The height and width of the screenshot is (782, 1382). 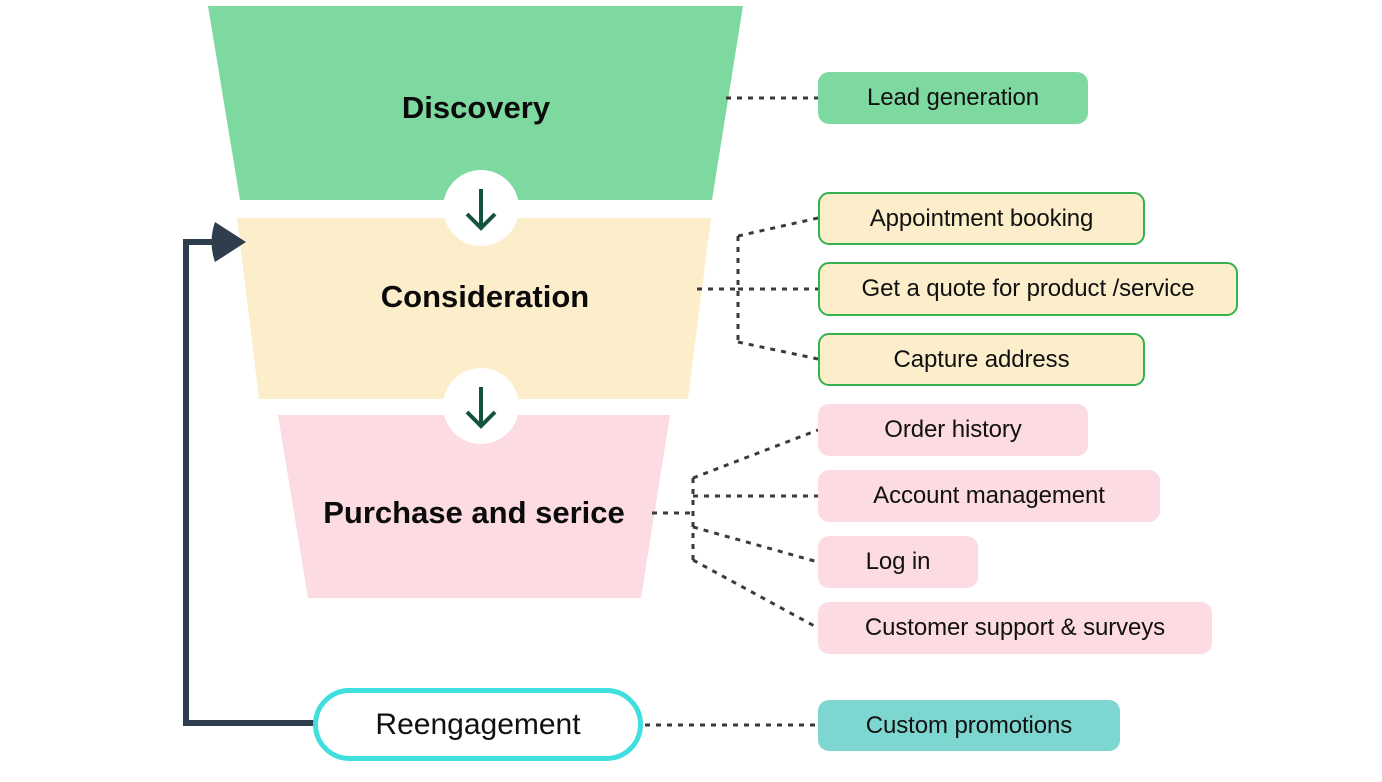 What do you see at coordinates (474, 512) in the screenshot?
I see `stage-label-purchase: Purchase and serice` at bounding box center [474, 512].